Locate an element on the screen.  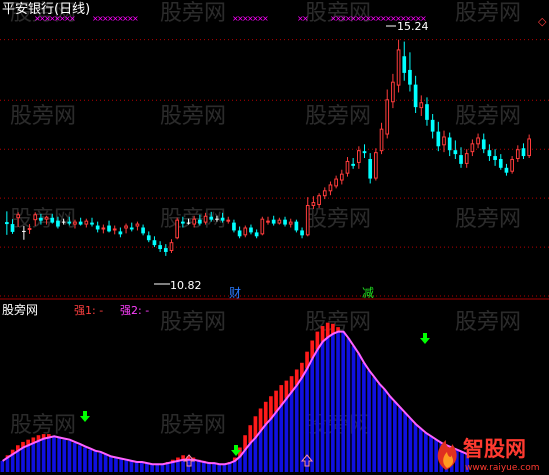
qiang1-label: 强1: - is located at coordinates (88, 310).